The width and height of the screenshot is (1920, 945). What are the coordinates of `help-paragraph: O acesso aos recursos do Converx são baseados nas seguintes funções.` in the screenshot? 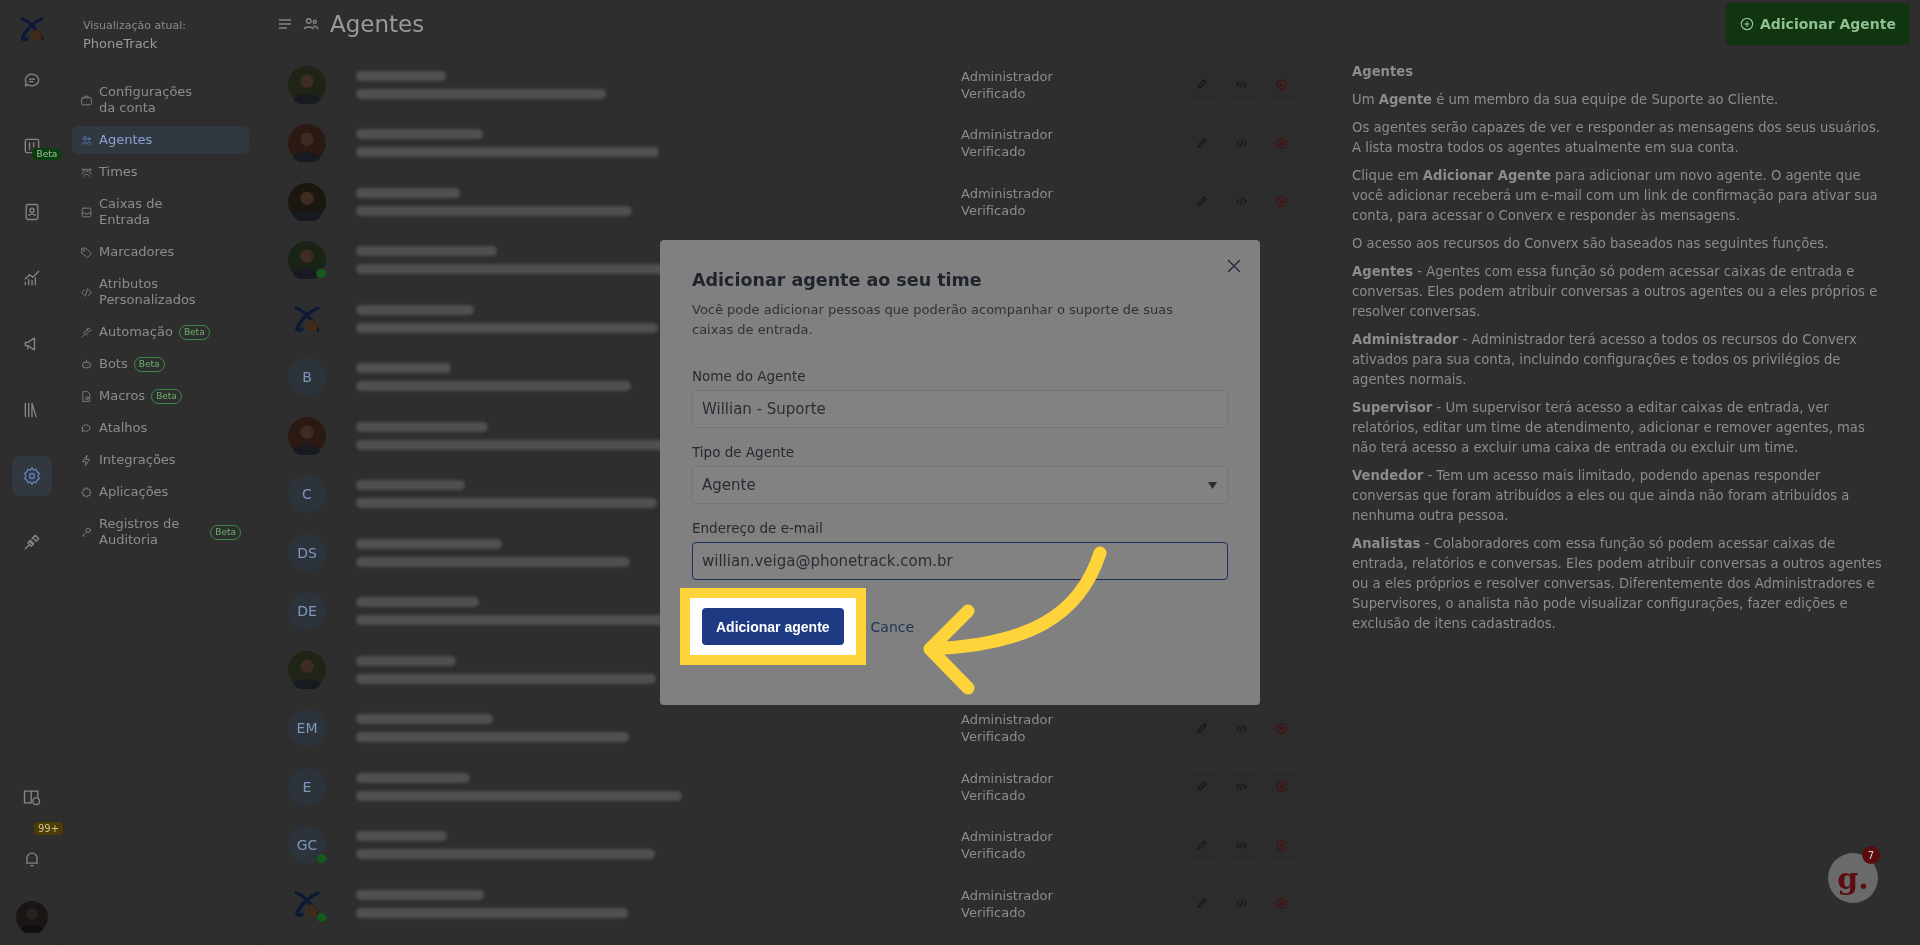 It's located at (1591, 244).